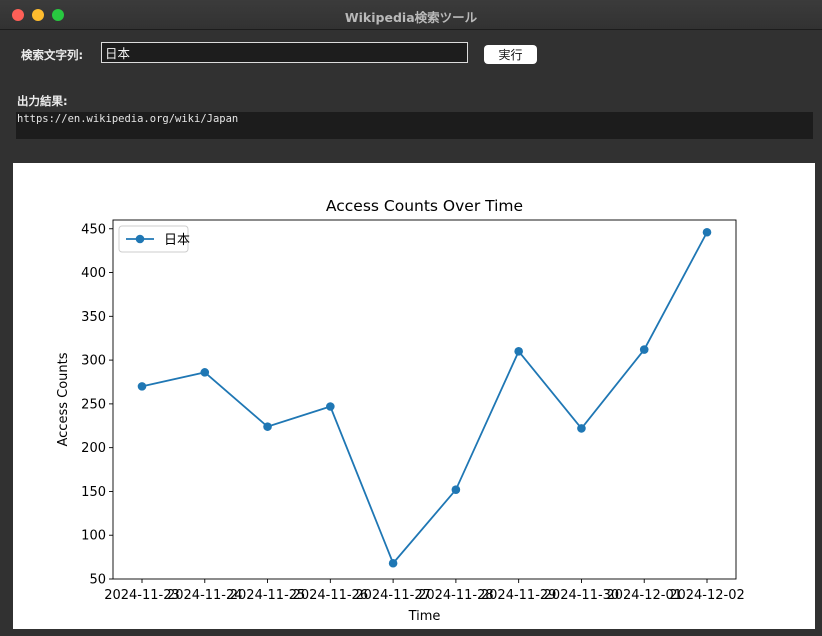 Image resolution: width=822 pixels, height=636 pixels. I want to click on search-label: 検索文字列:, so click(52, 55).